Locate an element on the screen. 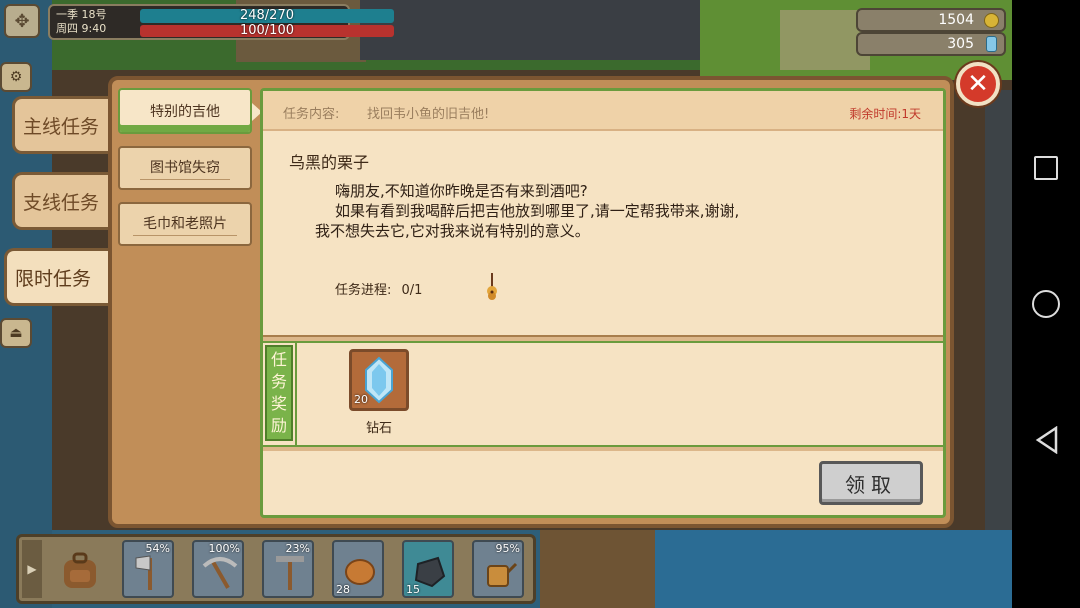 This screenshot has height=608, width=1080. weekday-time: 周四 9:40 is located at coordinates (81, 28).